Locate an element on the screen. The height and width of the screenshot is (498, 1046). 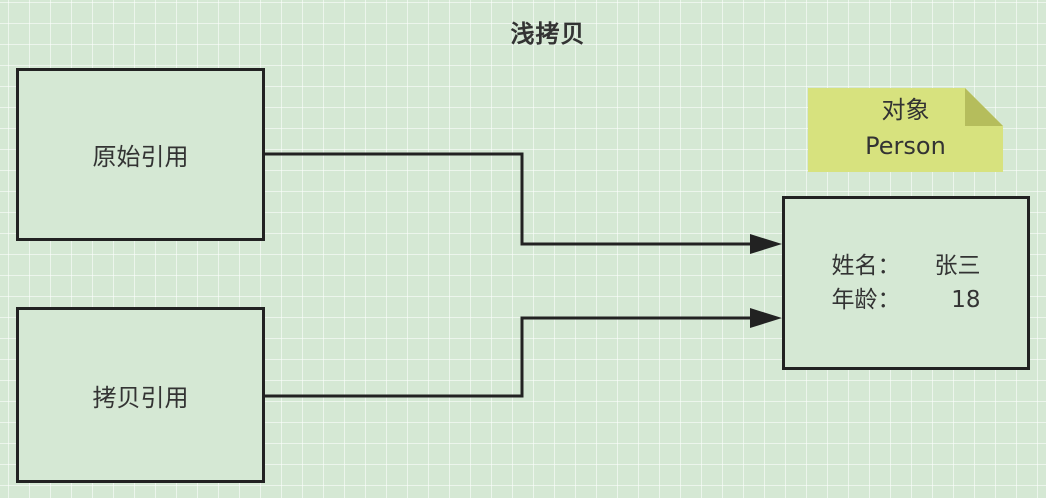
name-field-value: 张三 is located at coordinates (957, 266).